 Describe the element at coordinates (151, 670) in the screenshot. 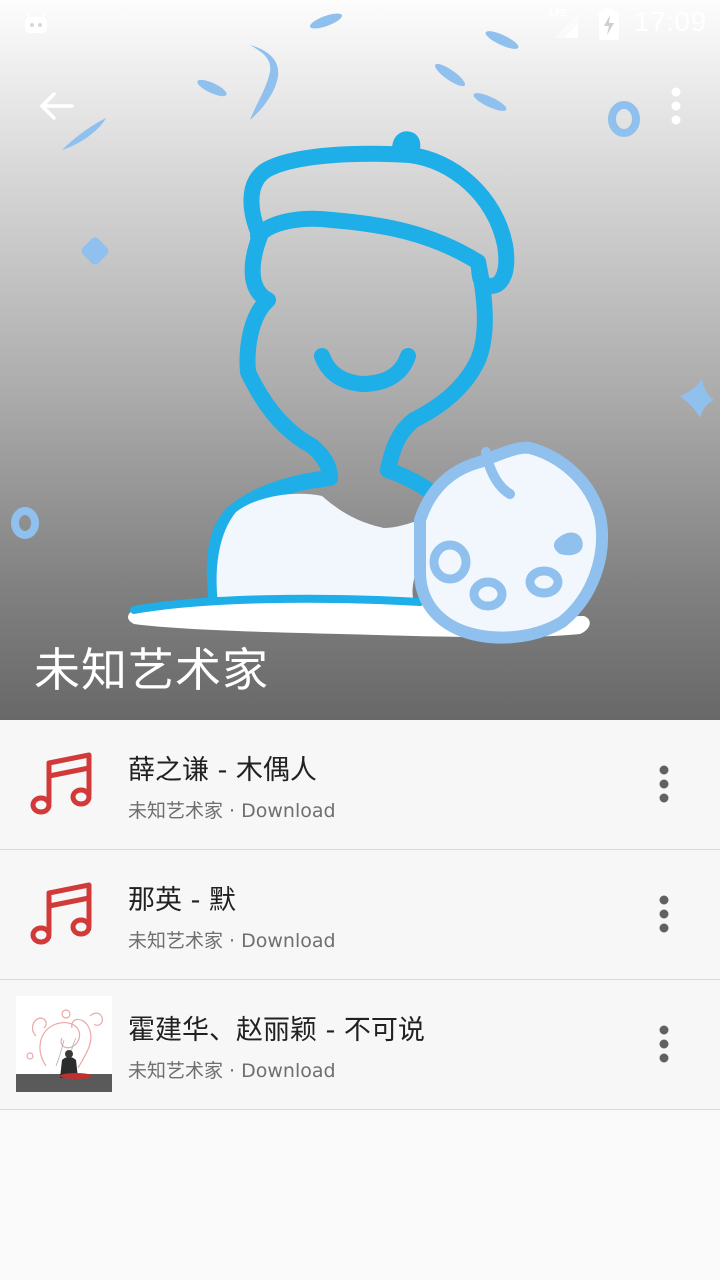

I see `artist-name-title: 未知艺术家` at that location.